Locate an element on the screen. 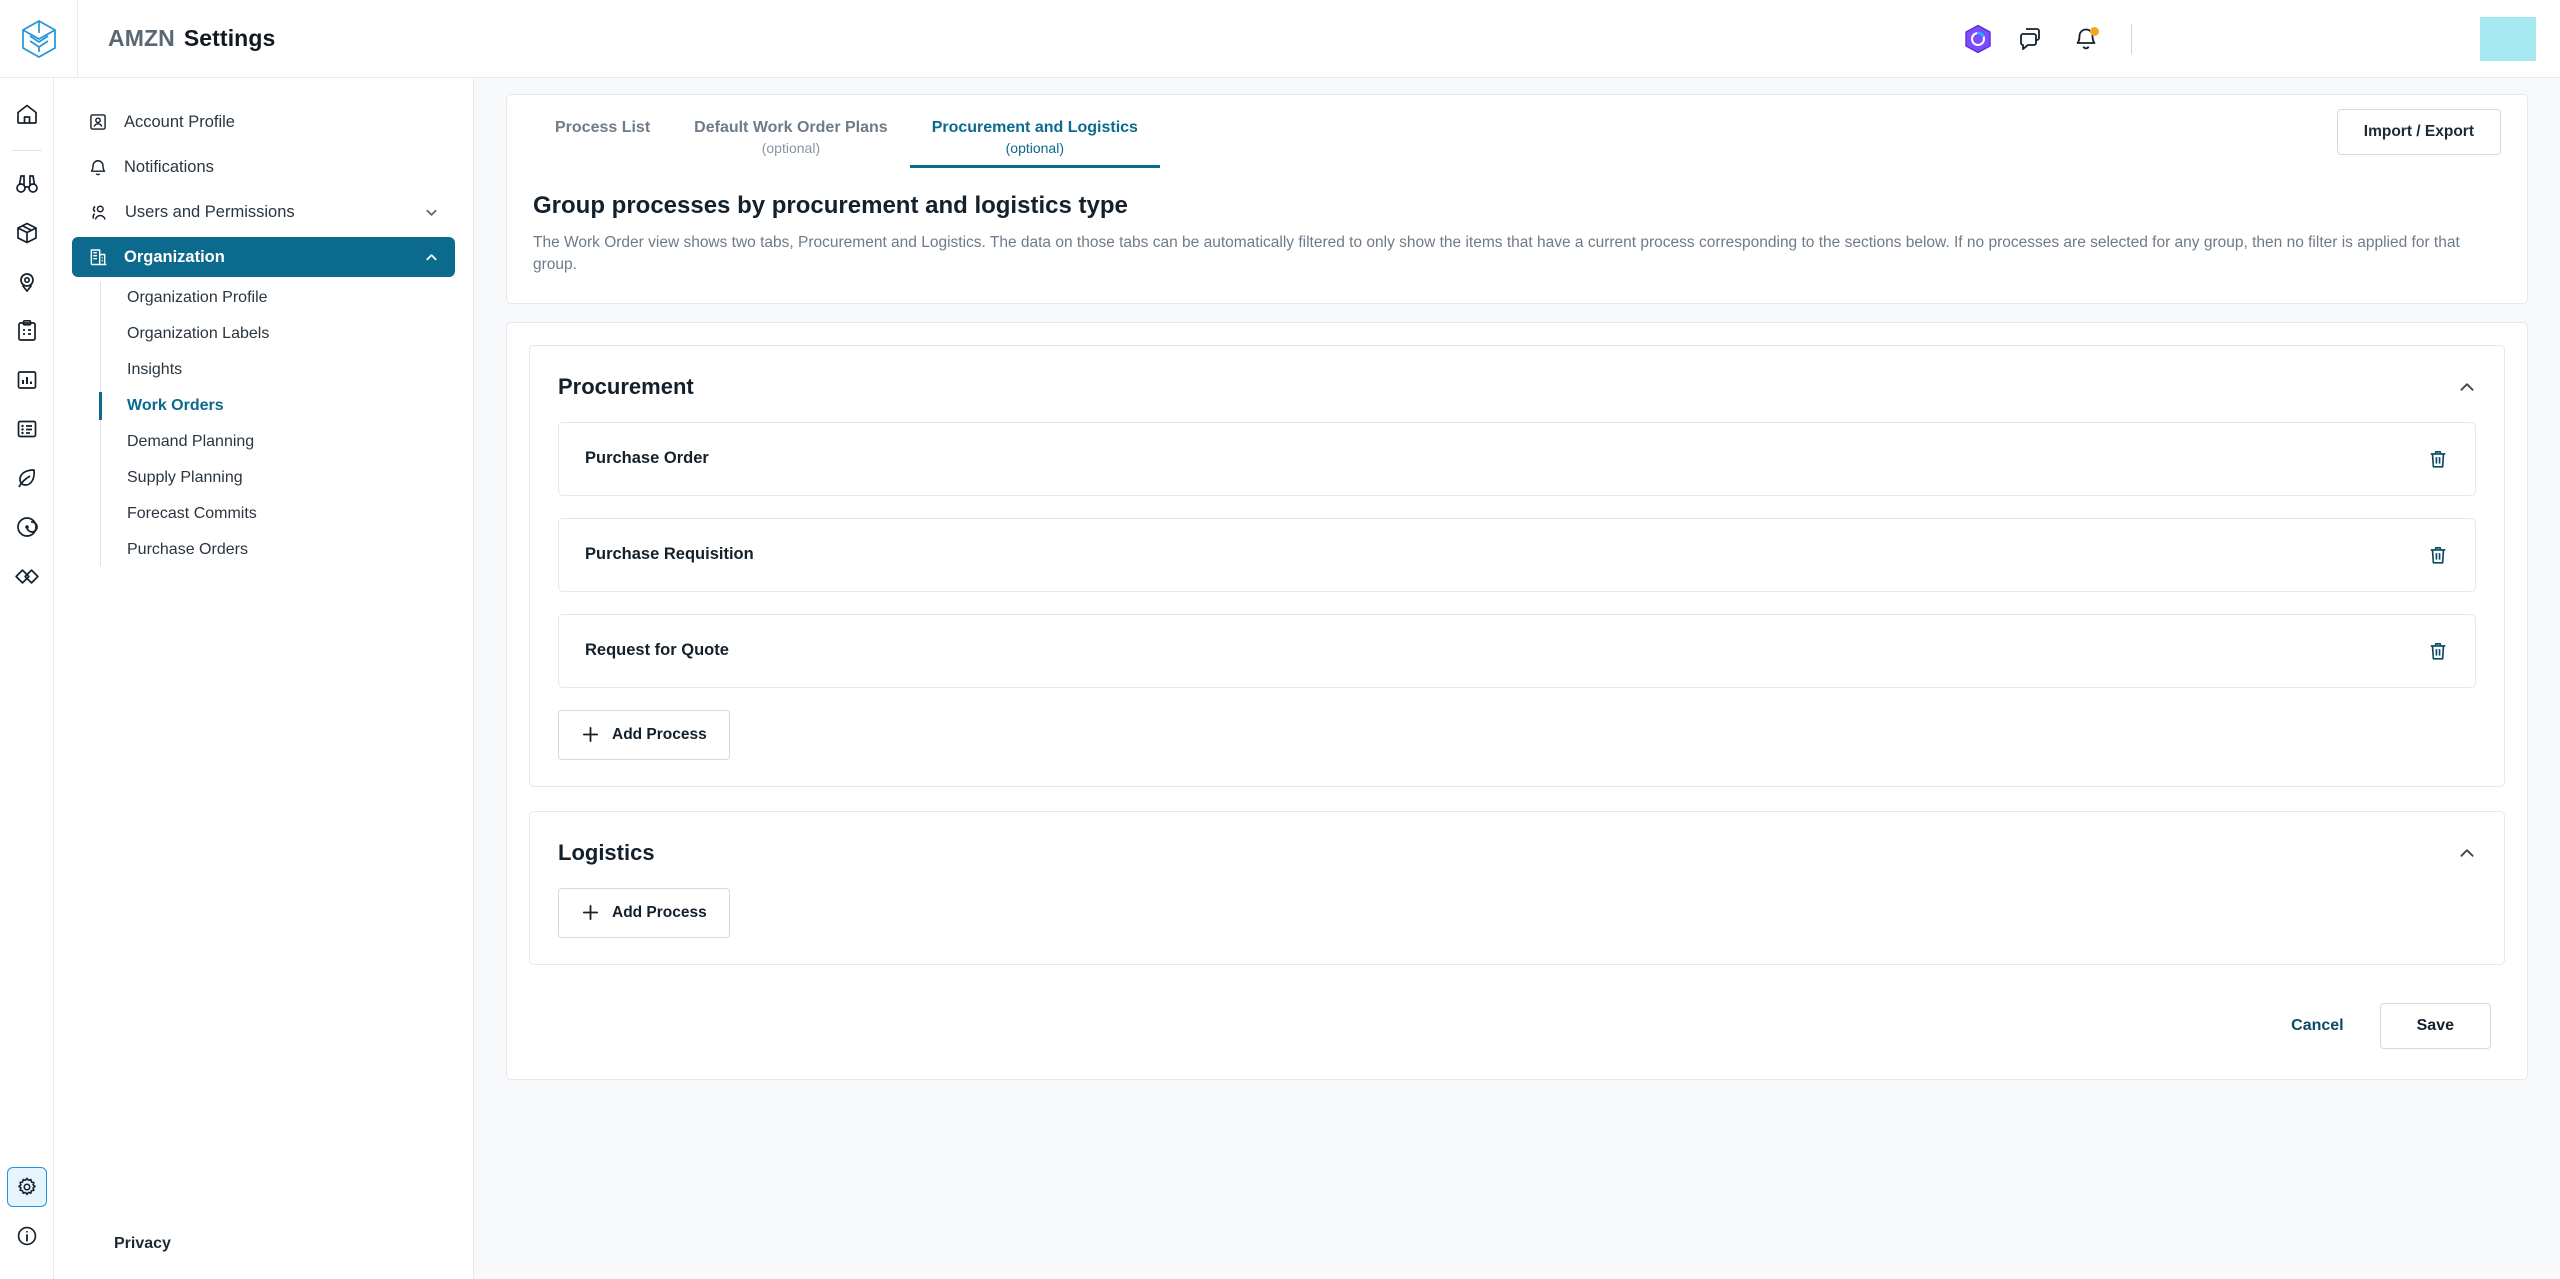 This screenshot has height=1279, width=2560. account-profile-icon is located at coordinates (98, 122).